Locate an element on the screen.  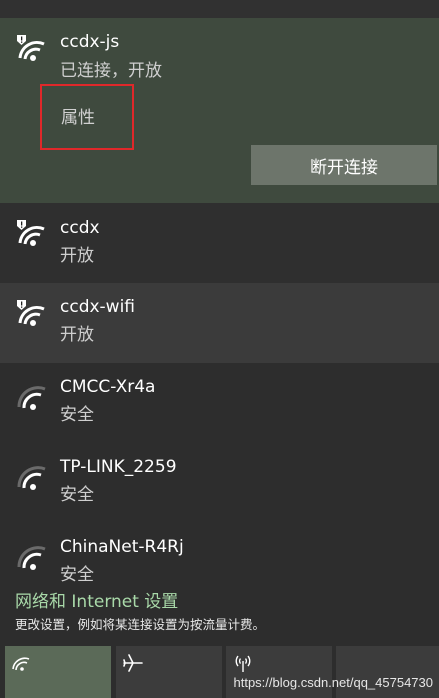
network-item-ccdx: ccdx 开放 is located at coordinates (219, 243).